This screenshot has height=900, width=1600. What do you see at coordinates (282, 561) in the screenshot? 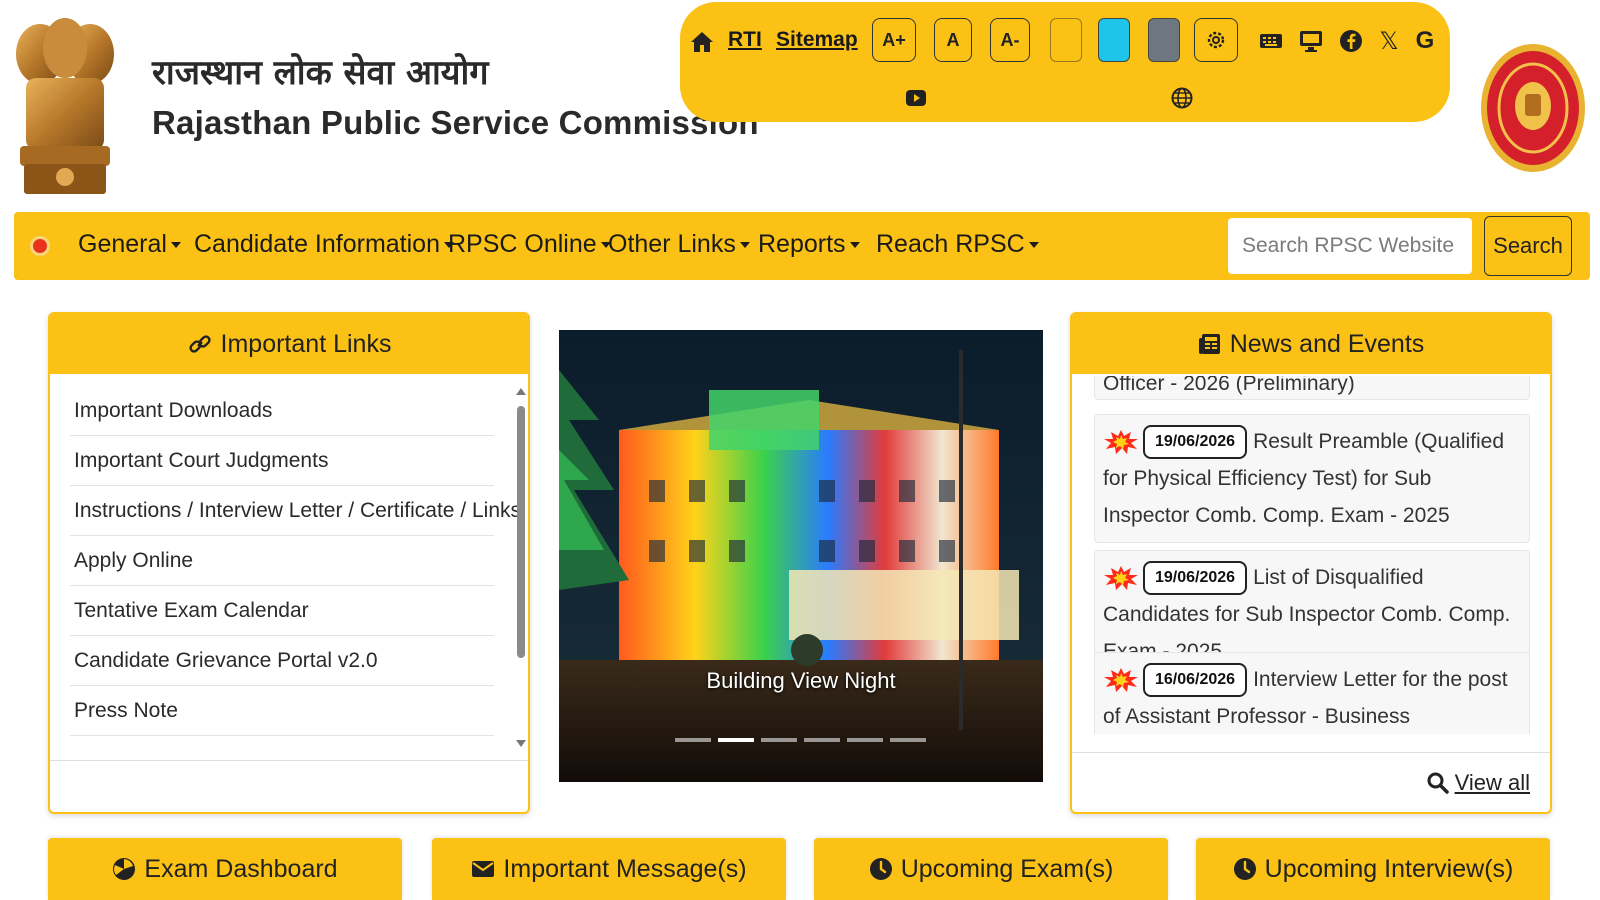
I see `list-item: Apply Online` at bounding box center [282, 561].